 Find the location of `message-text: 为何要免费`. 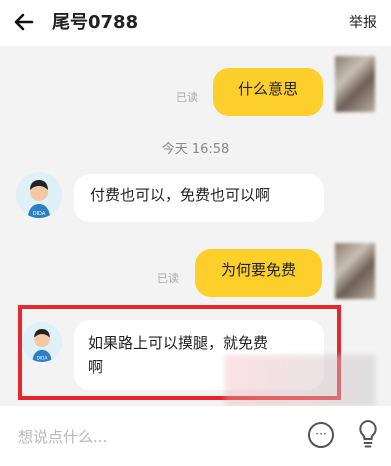

message-text: 为何要免费 is located at coordinates (258, 270).